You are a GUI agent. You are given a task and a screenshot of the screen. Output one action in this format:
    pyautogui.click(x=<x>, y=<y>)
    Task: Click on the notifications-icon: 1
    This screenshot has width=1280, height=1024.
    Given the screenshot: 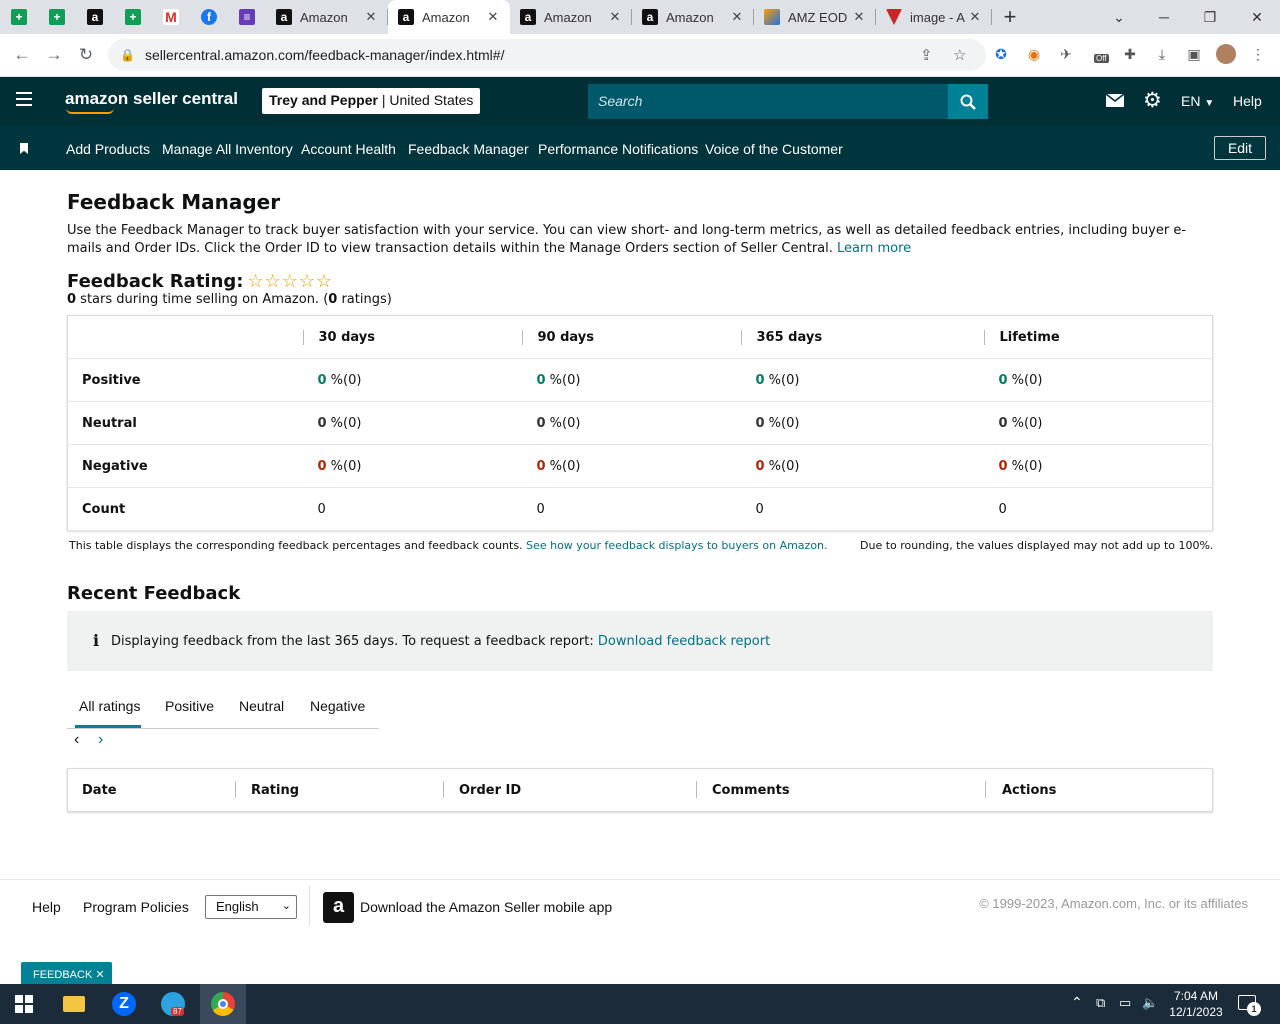 What is the action you would take?
    pyautogui.click(x=1249, y=1005)
    